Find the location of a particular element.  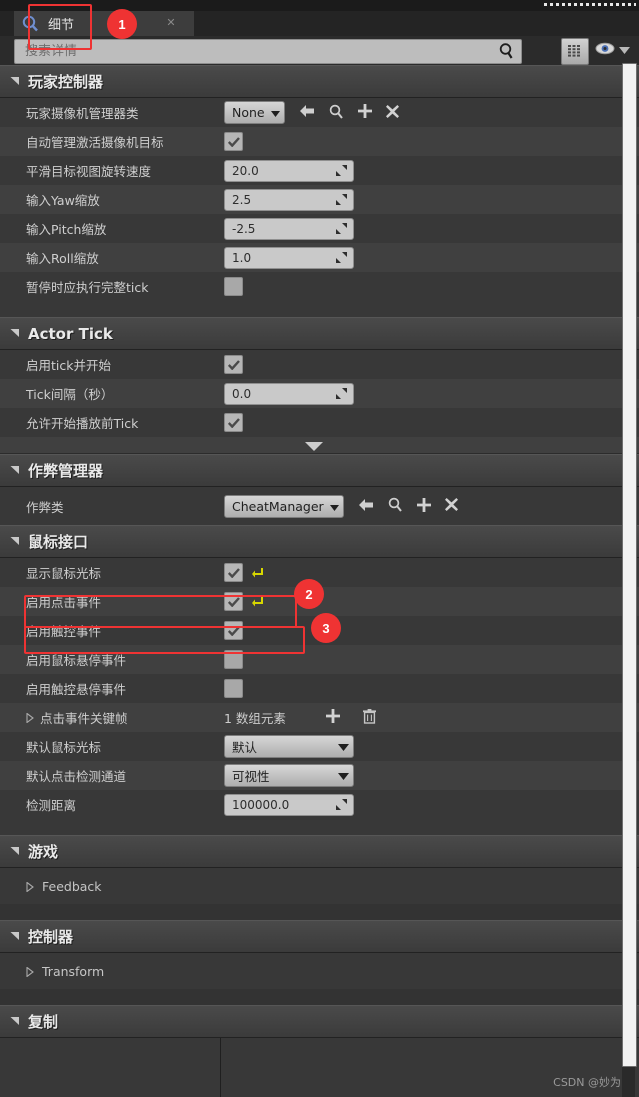

number-input: 0.0 is located at coordinates (289, 393).